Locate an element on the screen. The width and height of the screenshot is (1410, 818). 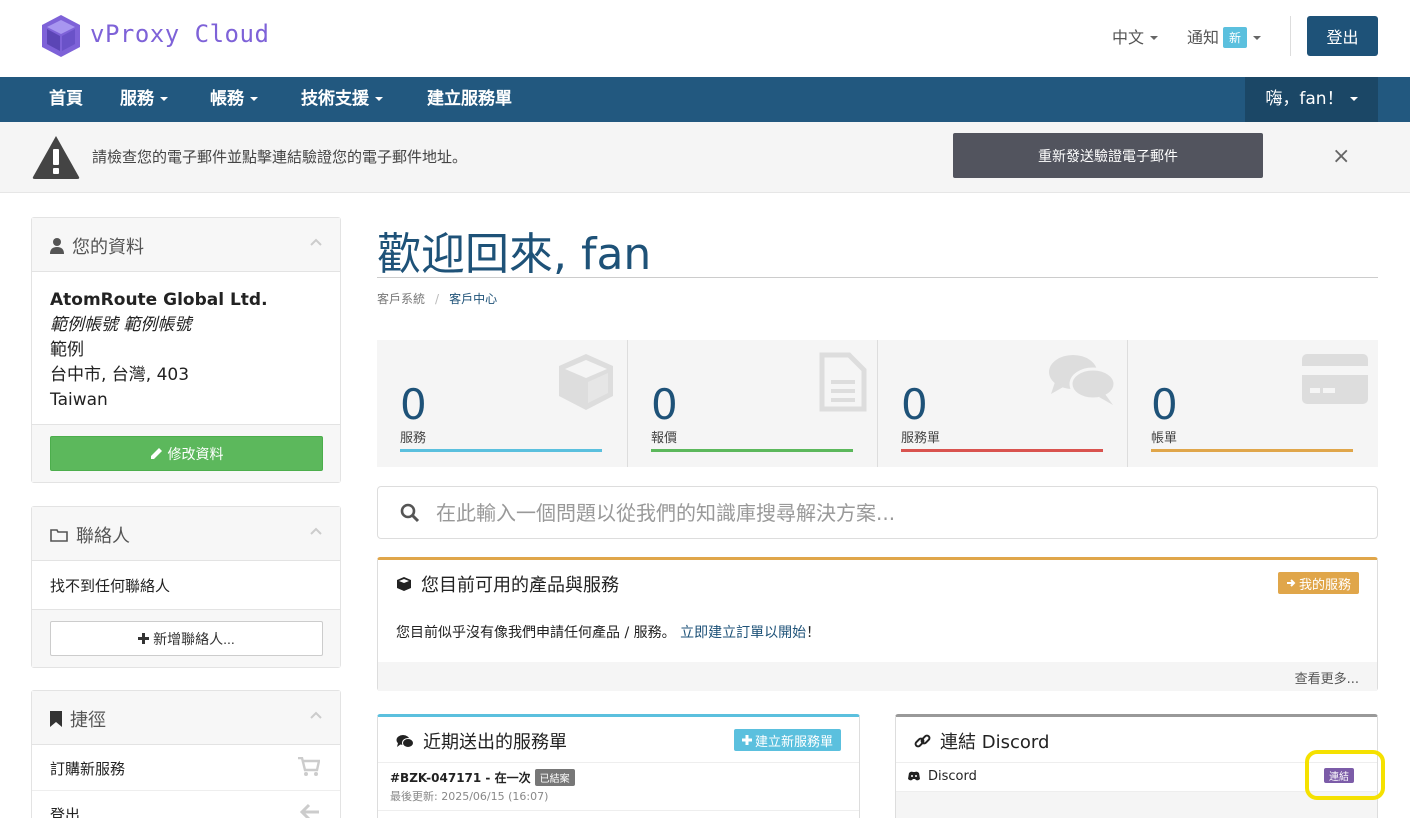
tile-label: 服務單 is located at coordinates (921, 438).